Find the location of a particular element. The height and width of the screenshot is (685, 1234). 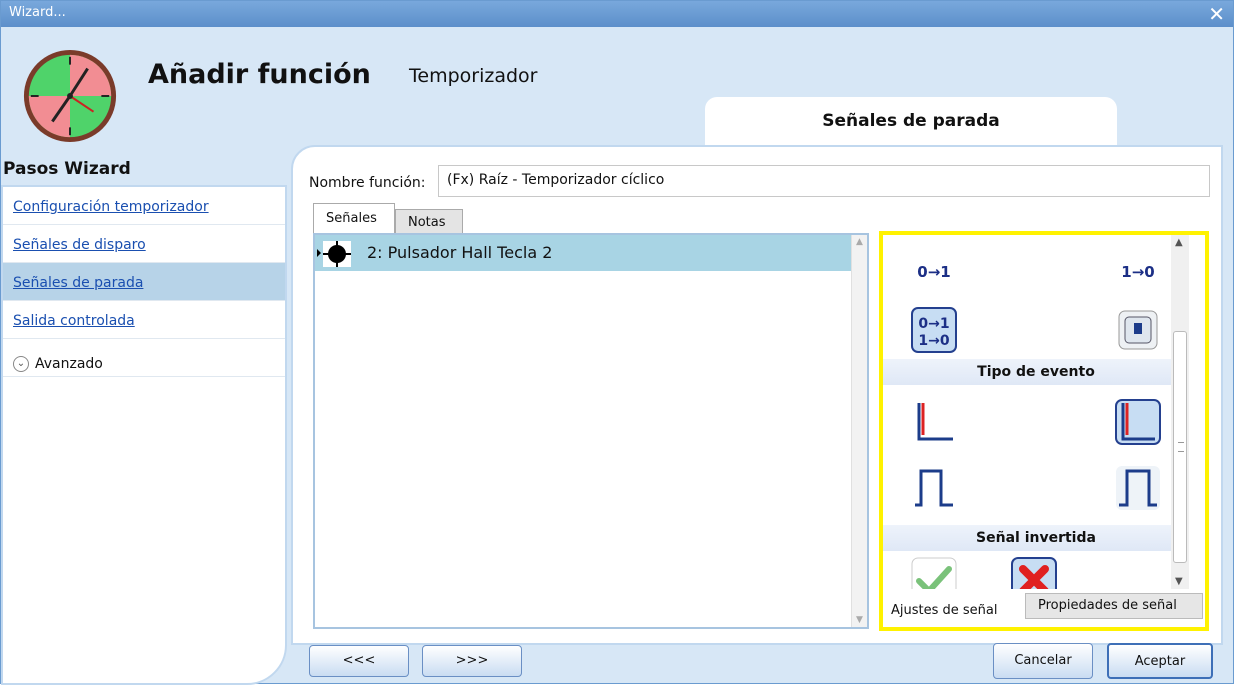

step-configuracion-temporizador: Configuración temporizador is located at coordinates (144, 206).